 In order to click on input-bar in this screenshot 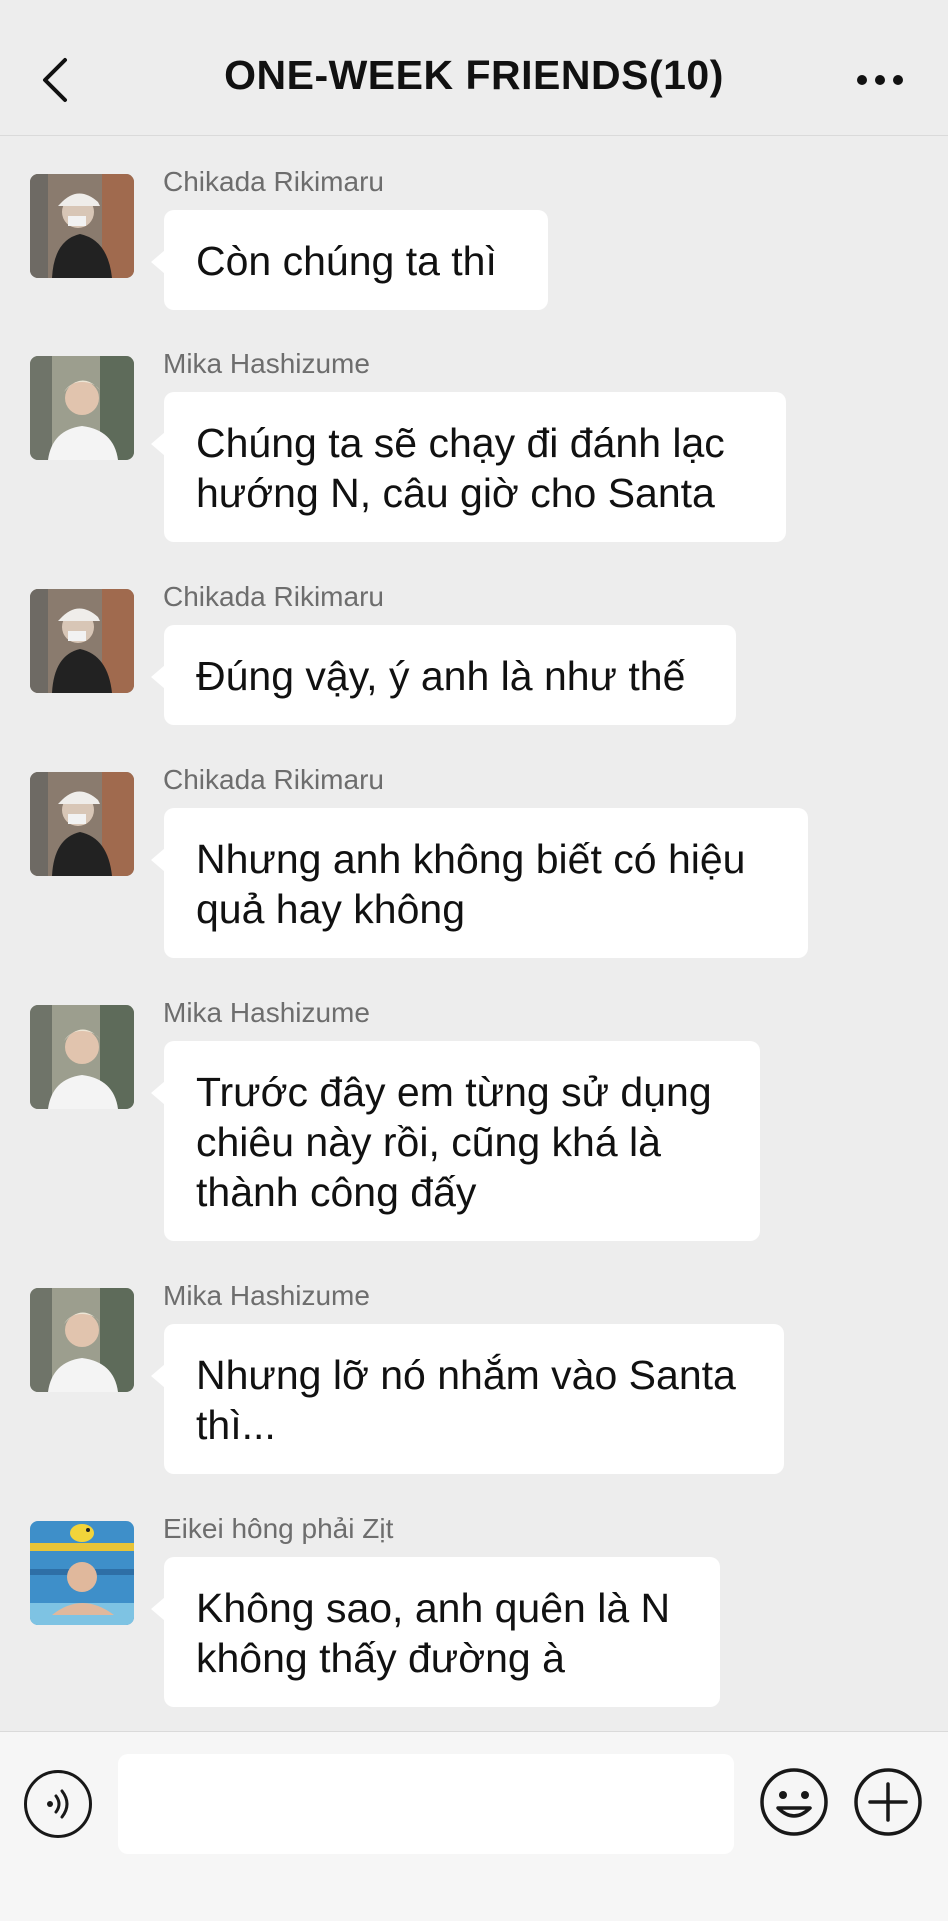, I will do `click(474, 1826)`.